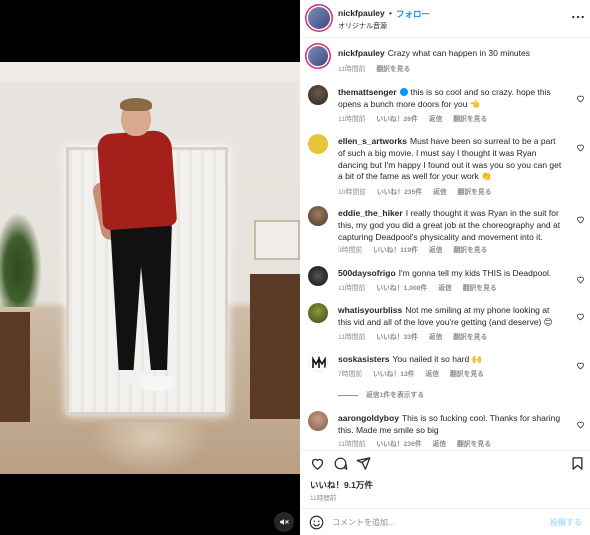 This screenshot has height=535, width=590. What do you see at coordinates (397, 337) in the screenshot?
I see `comment-likes: いいね！33件` at bounding box center [397, 337].